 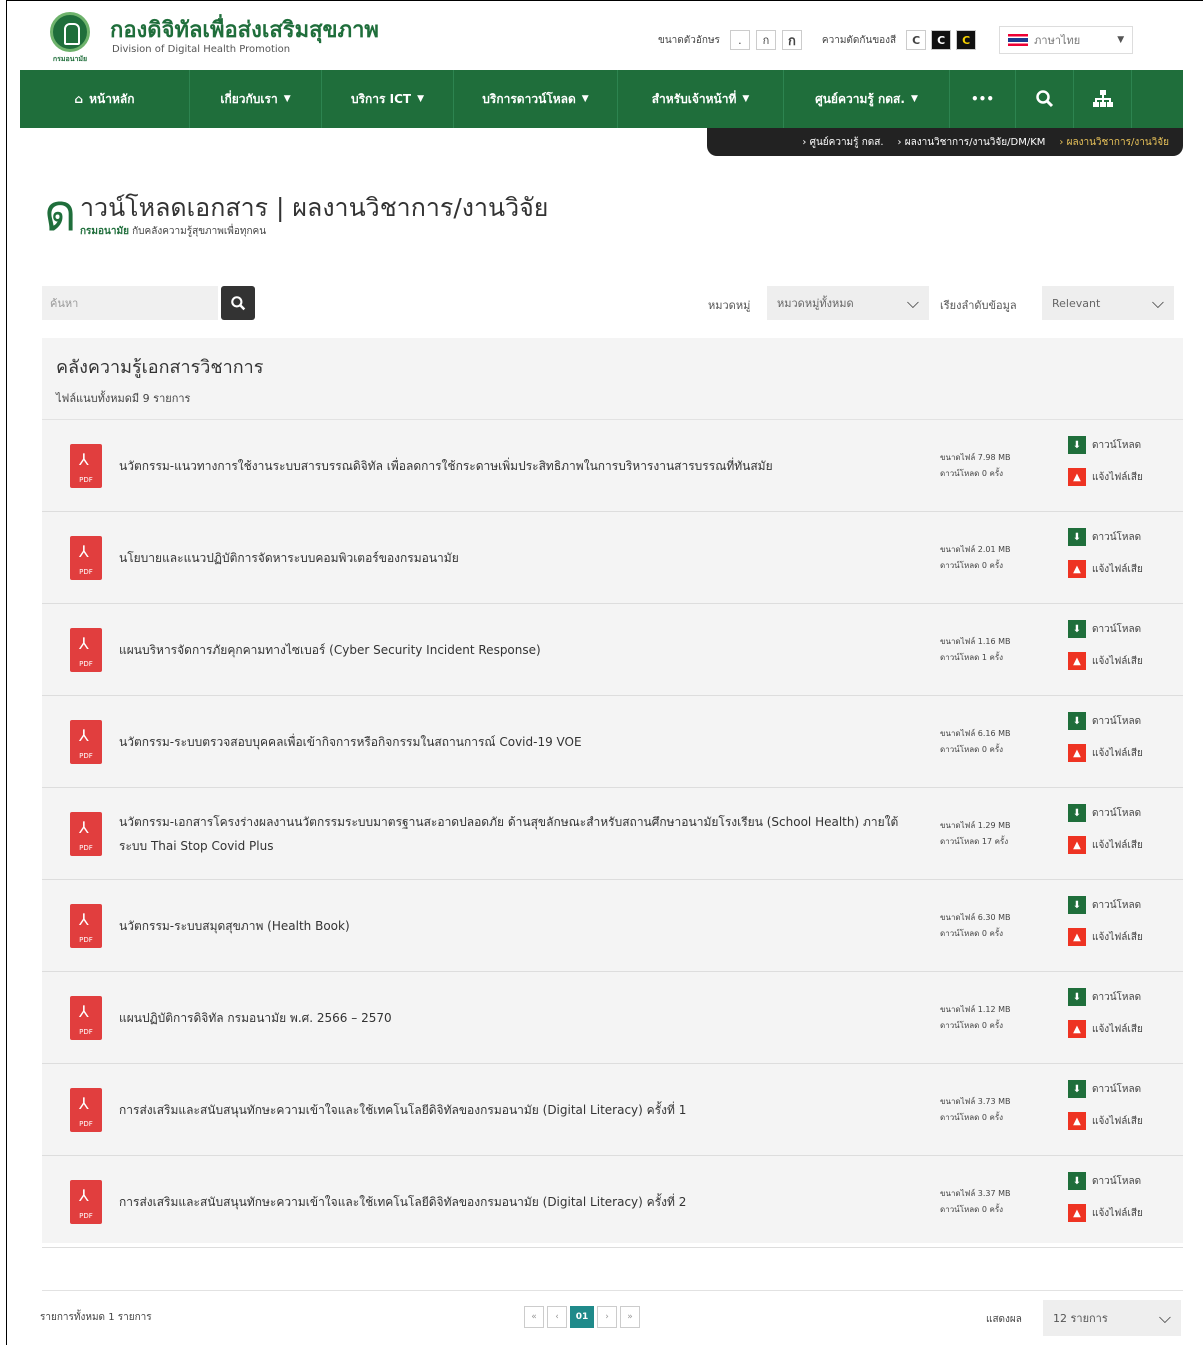 I want to click on contrast-yellow-button: C, so click(x=966, y=40).